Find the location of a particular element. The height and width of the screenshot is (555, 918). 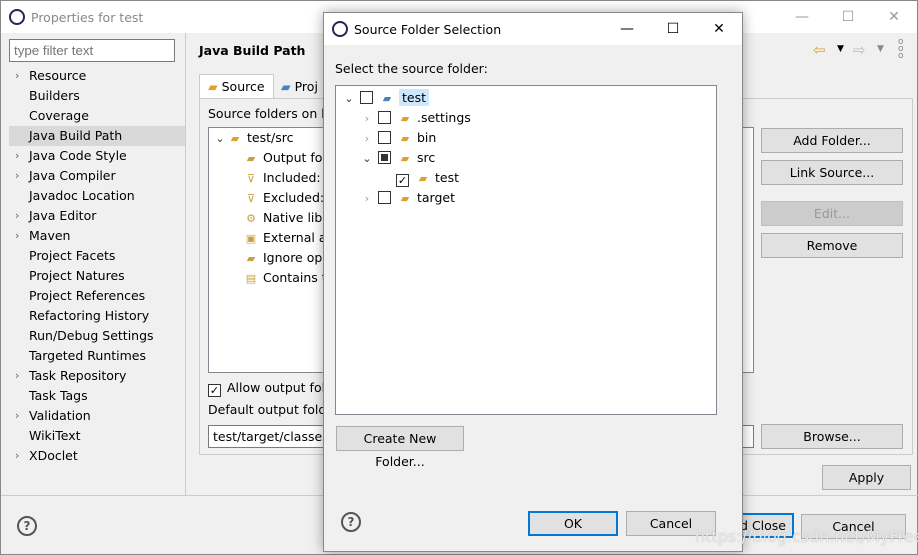

nav-item: Refactoring History is located at coordinates (97, 316).